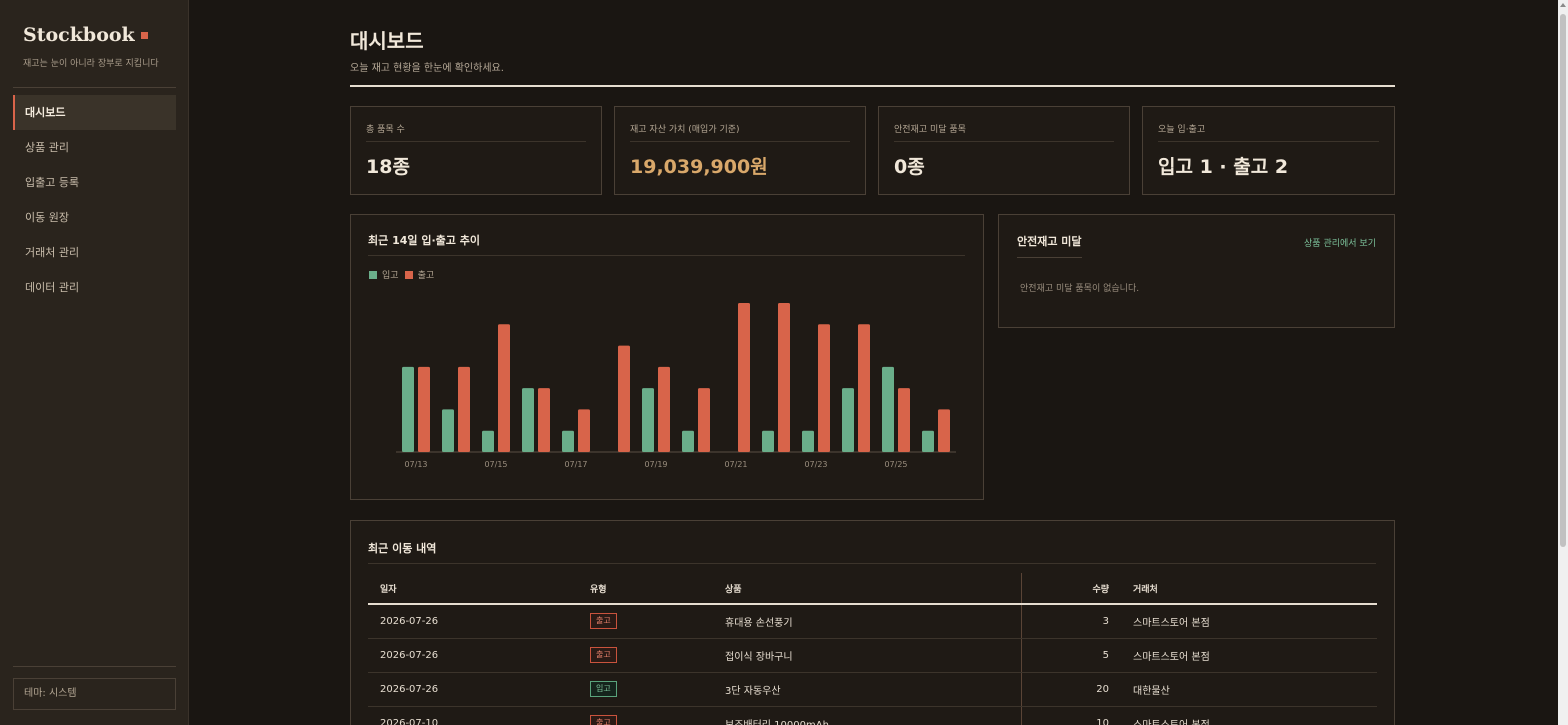 The width and height of the screenshot is (1568, 725). I want to click on x-tick-label: 07/21, so click(735, 464).